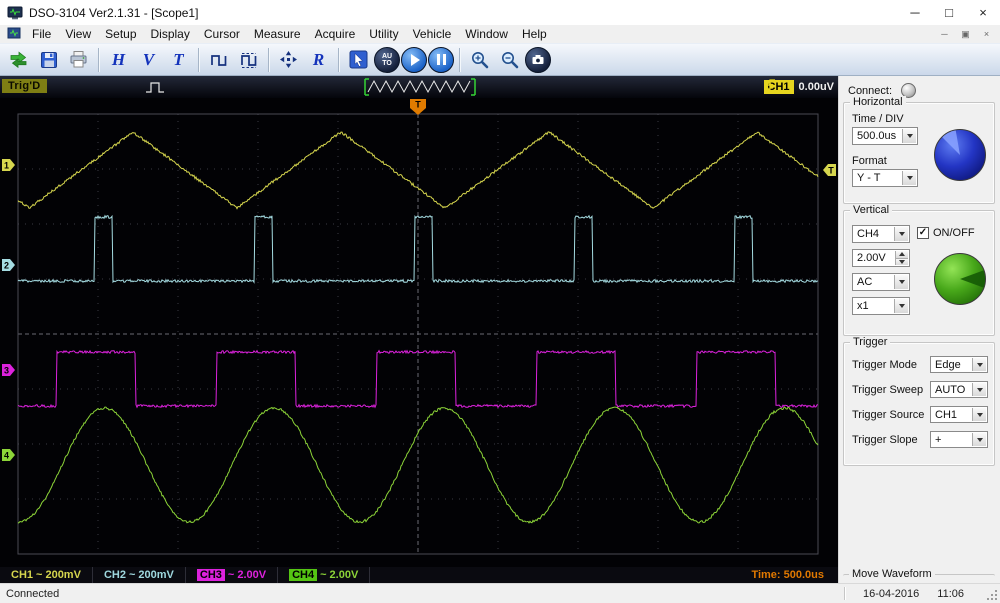 Image resolution: width=1000 pixels, height=603 pixels. Describe the element at coordinates (248, 60) in the screenshot. I see `pulse-width-button` at that location.